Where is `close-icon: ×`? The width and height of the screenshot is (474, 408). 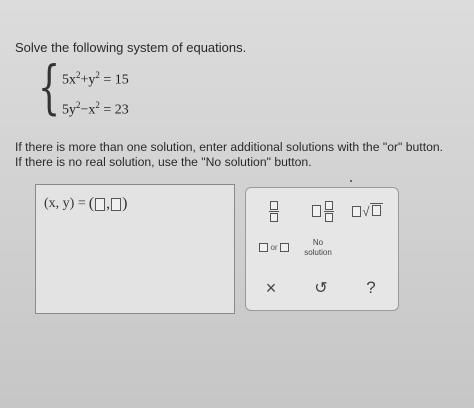 close-icon: × is located at coordinates (271, 287).